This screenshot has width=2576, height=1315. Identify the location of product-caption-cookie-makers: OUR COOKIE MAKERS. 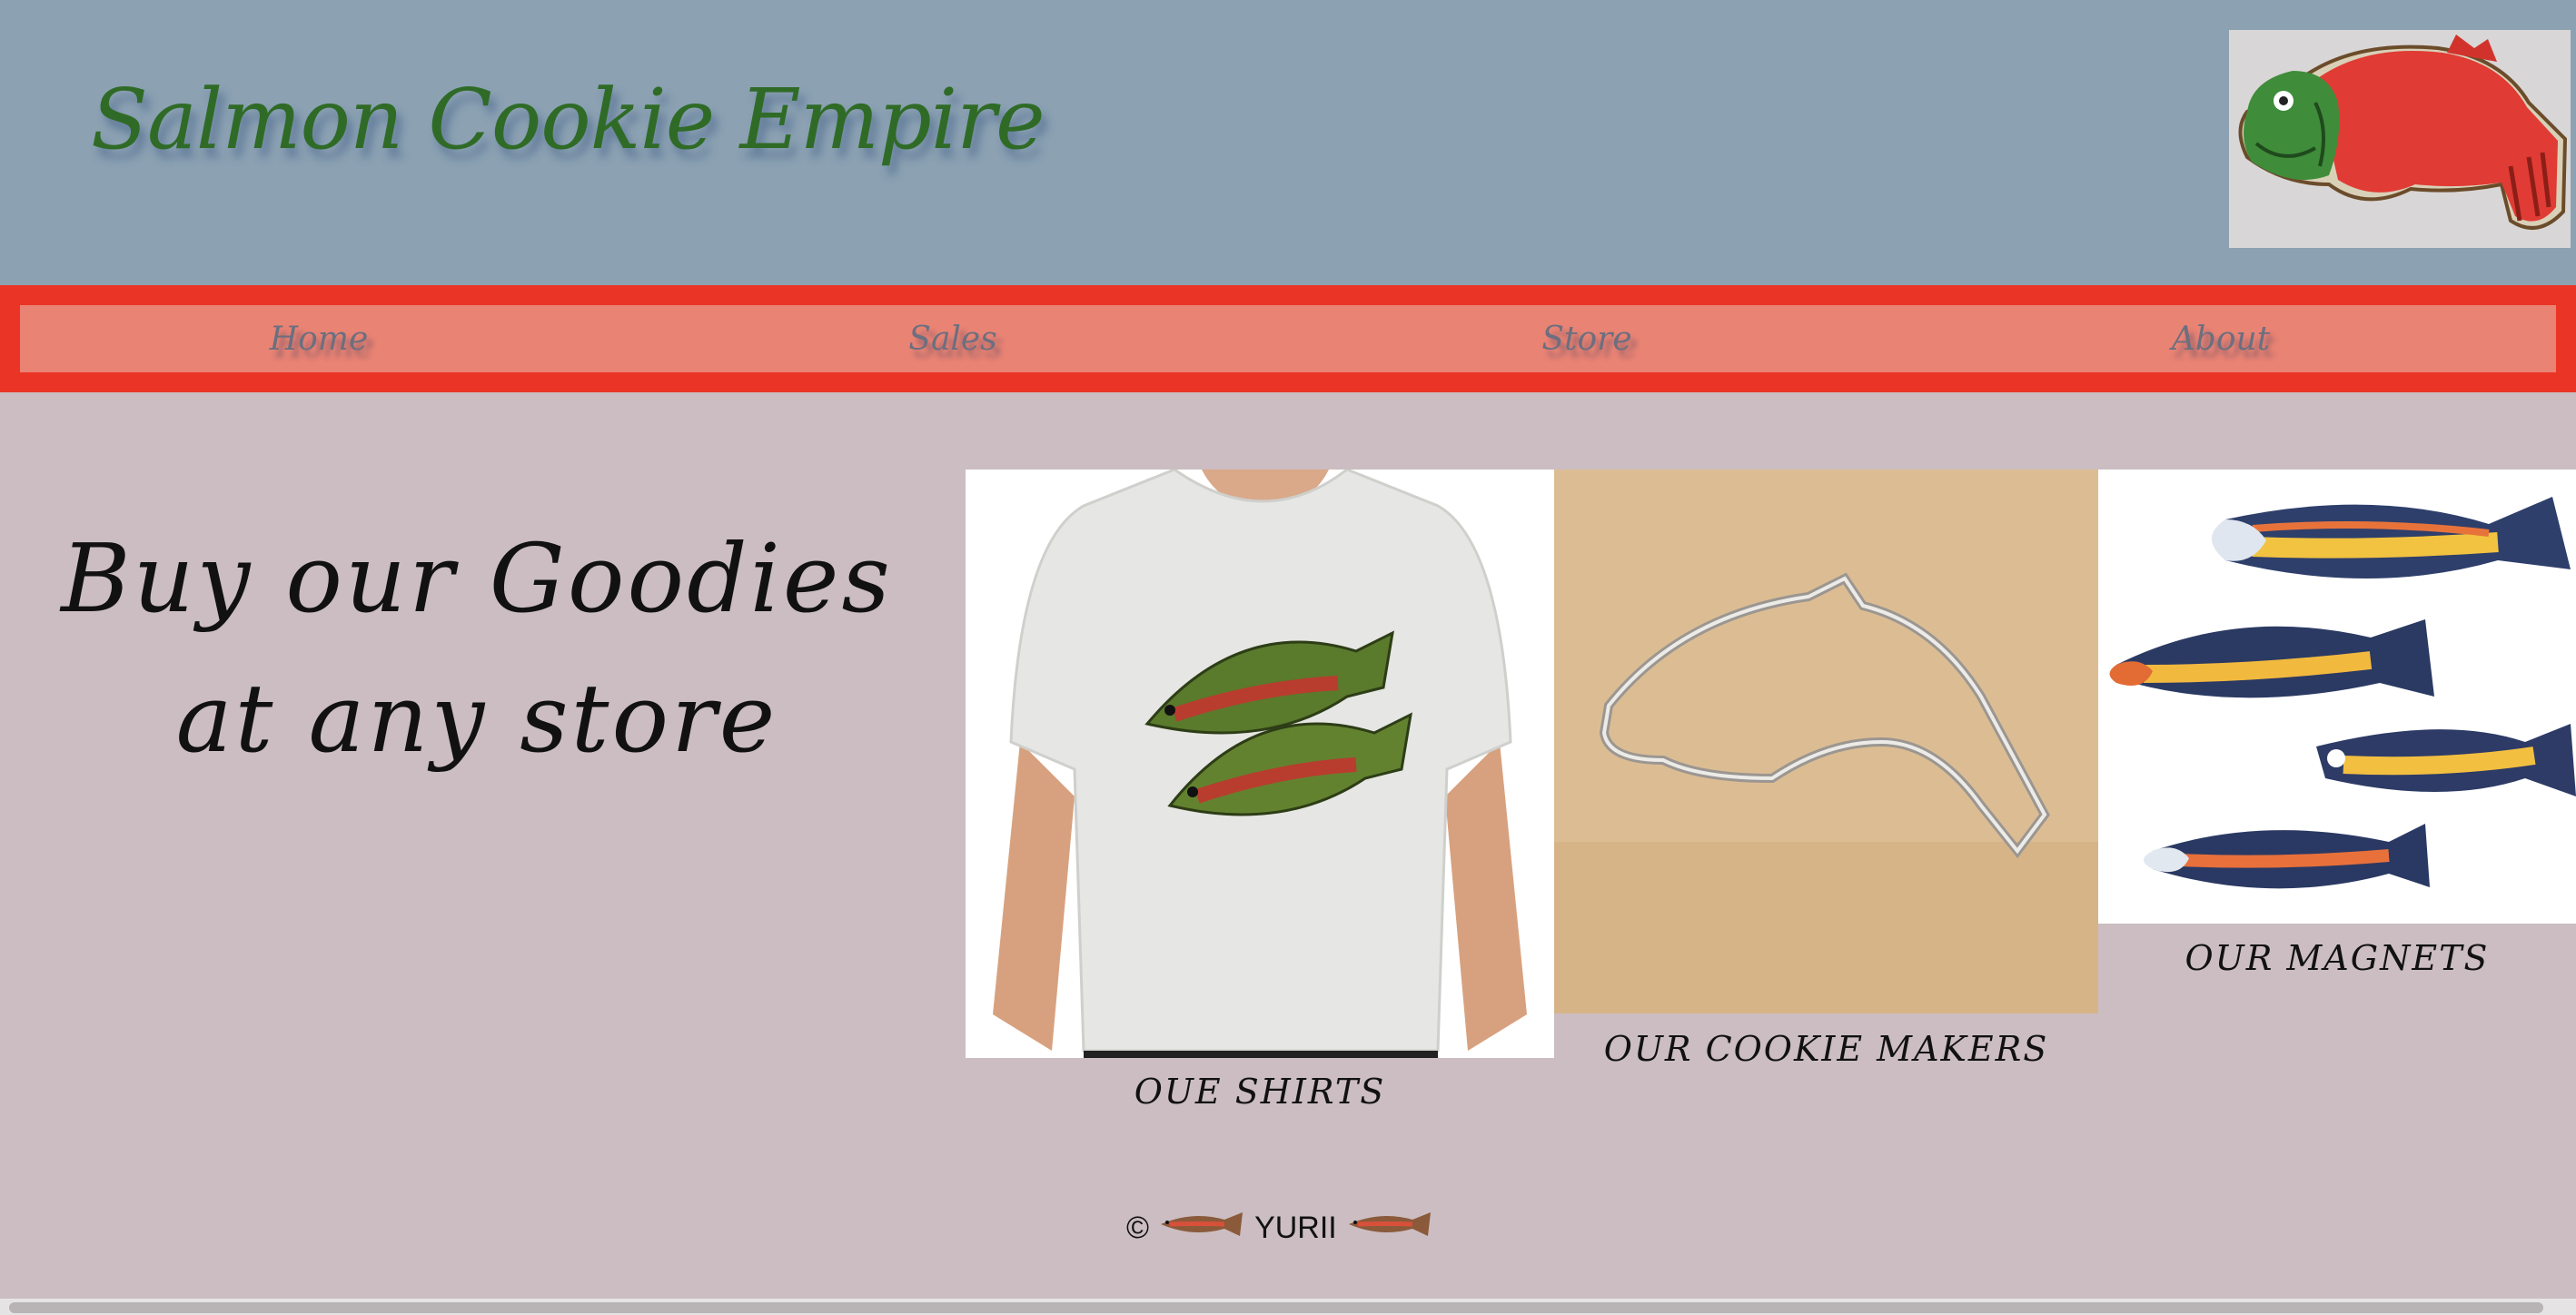
(1826, 1049).